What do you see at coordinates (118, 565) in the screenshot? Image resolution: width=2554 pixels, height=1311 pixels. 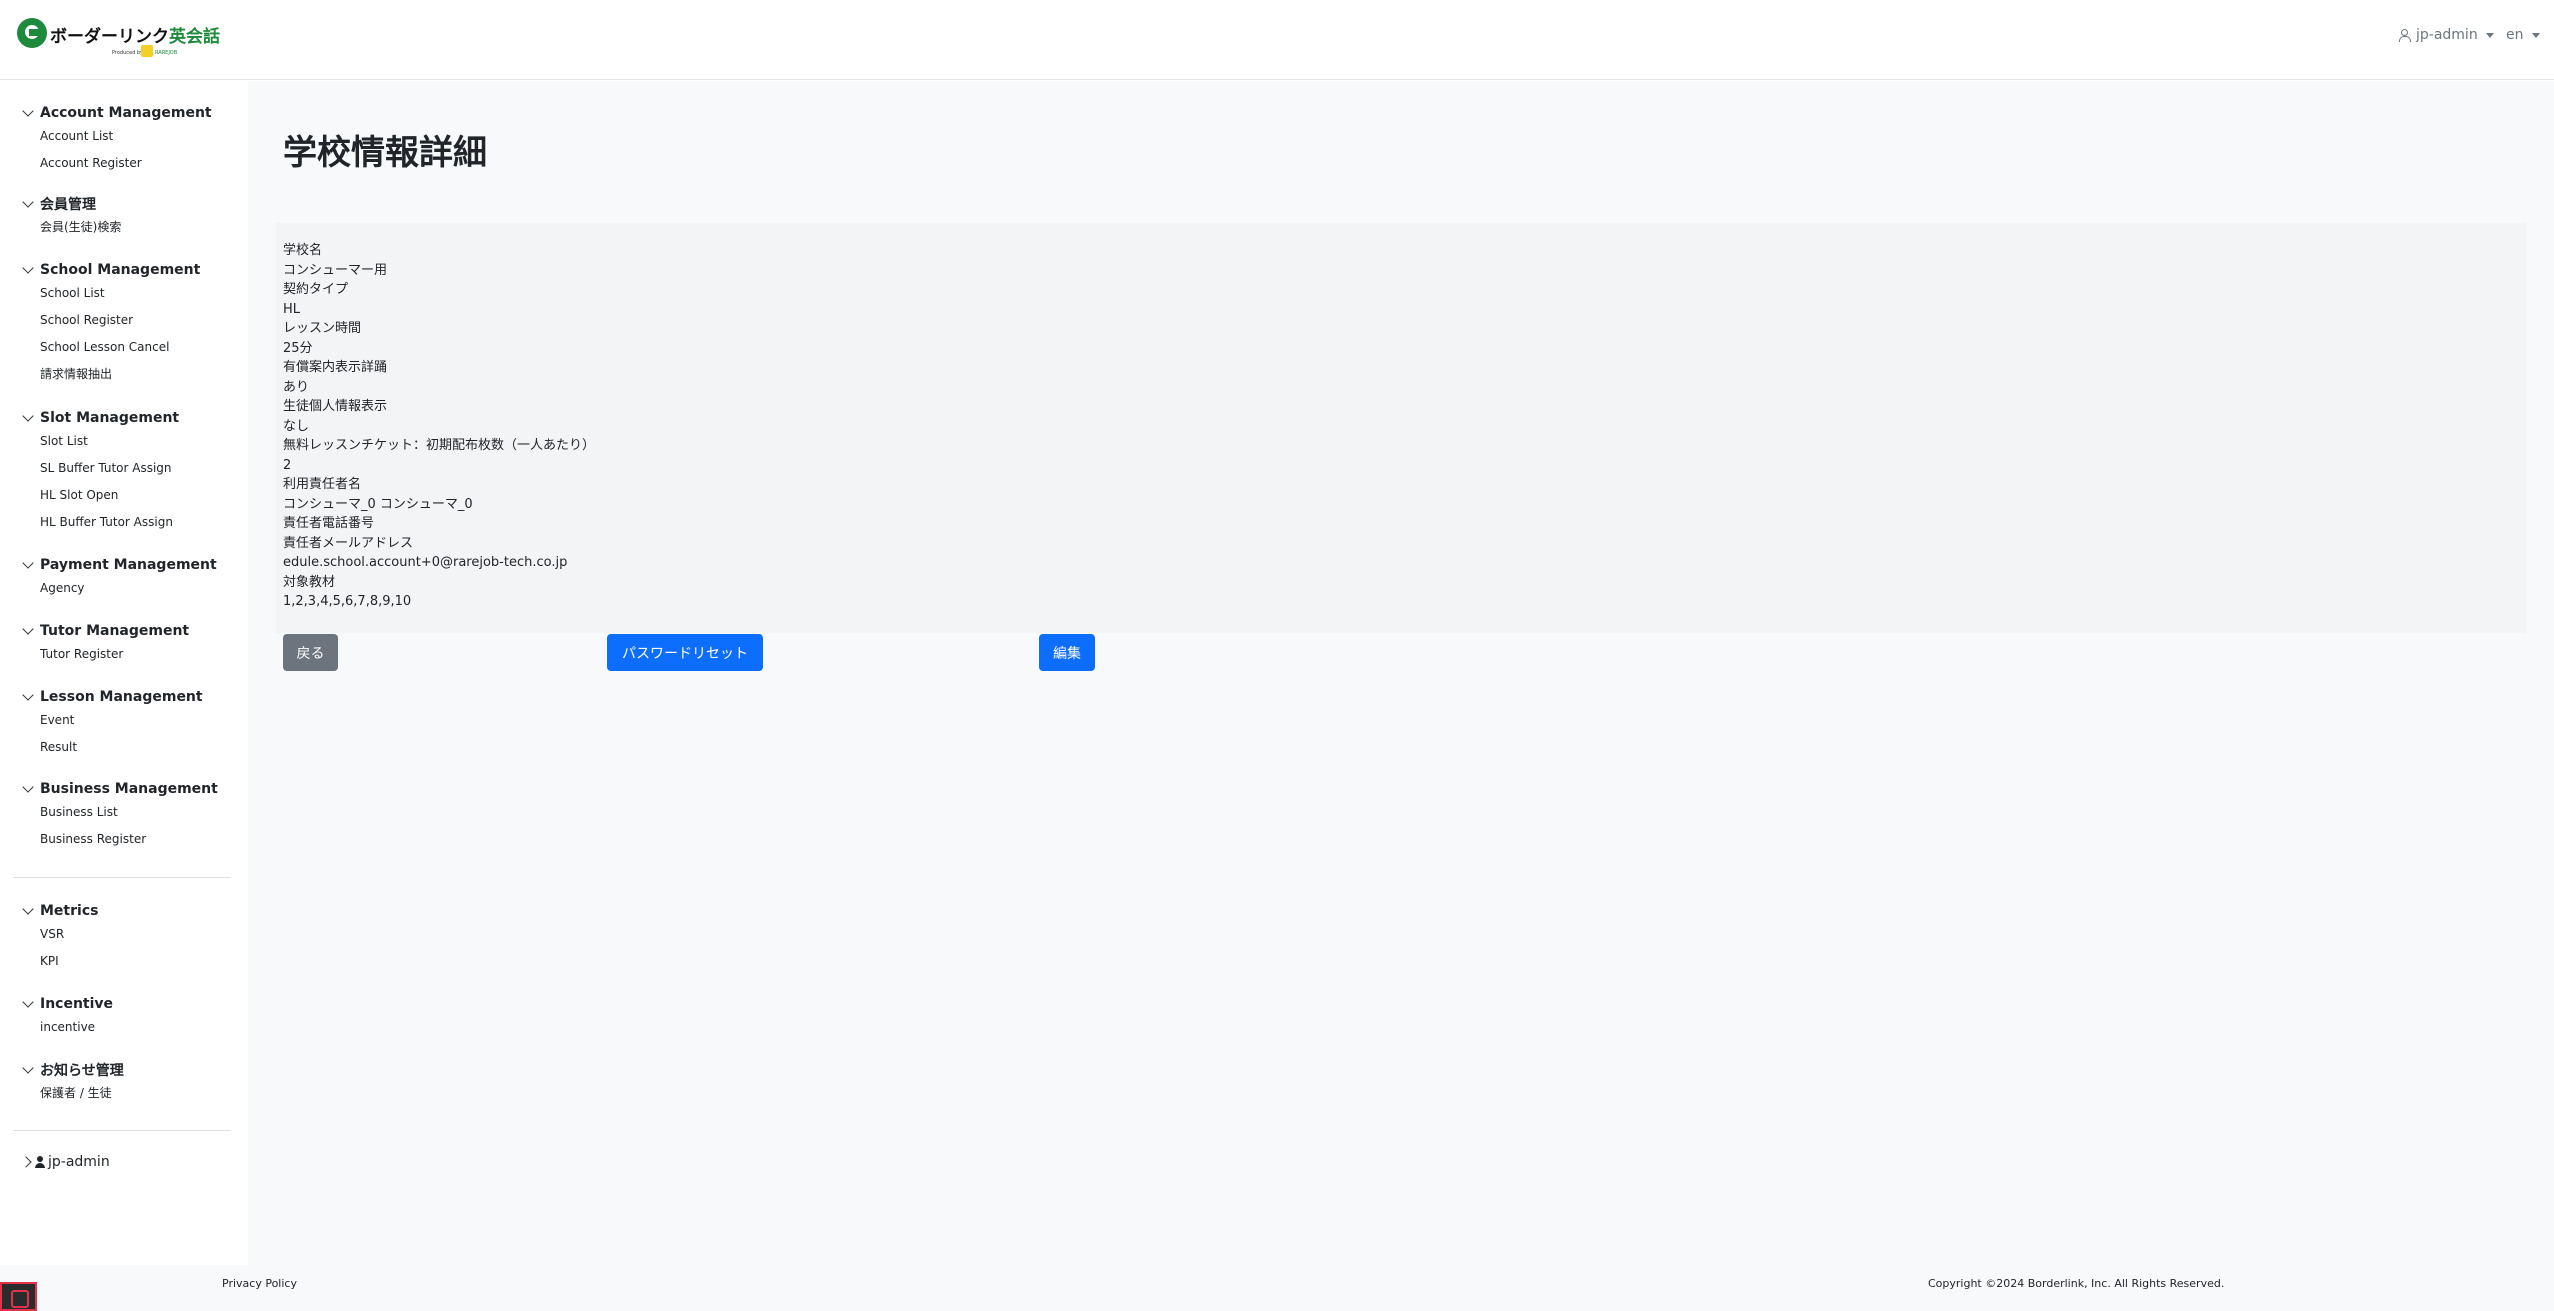 I see `sidebar-group-toggle: Payment Management` at bounding box center [118, 565].